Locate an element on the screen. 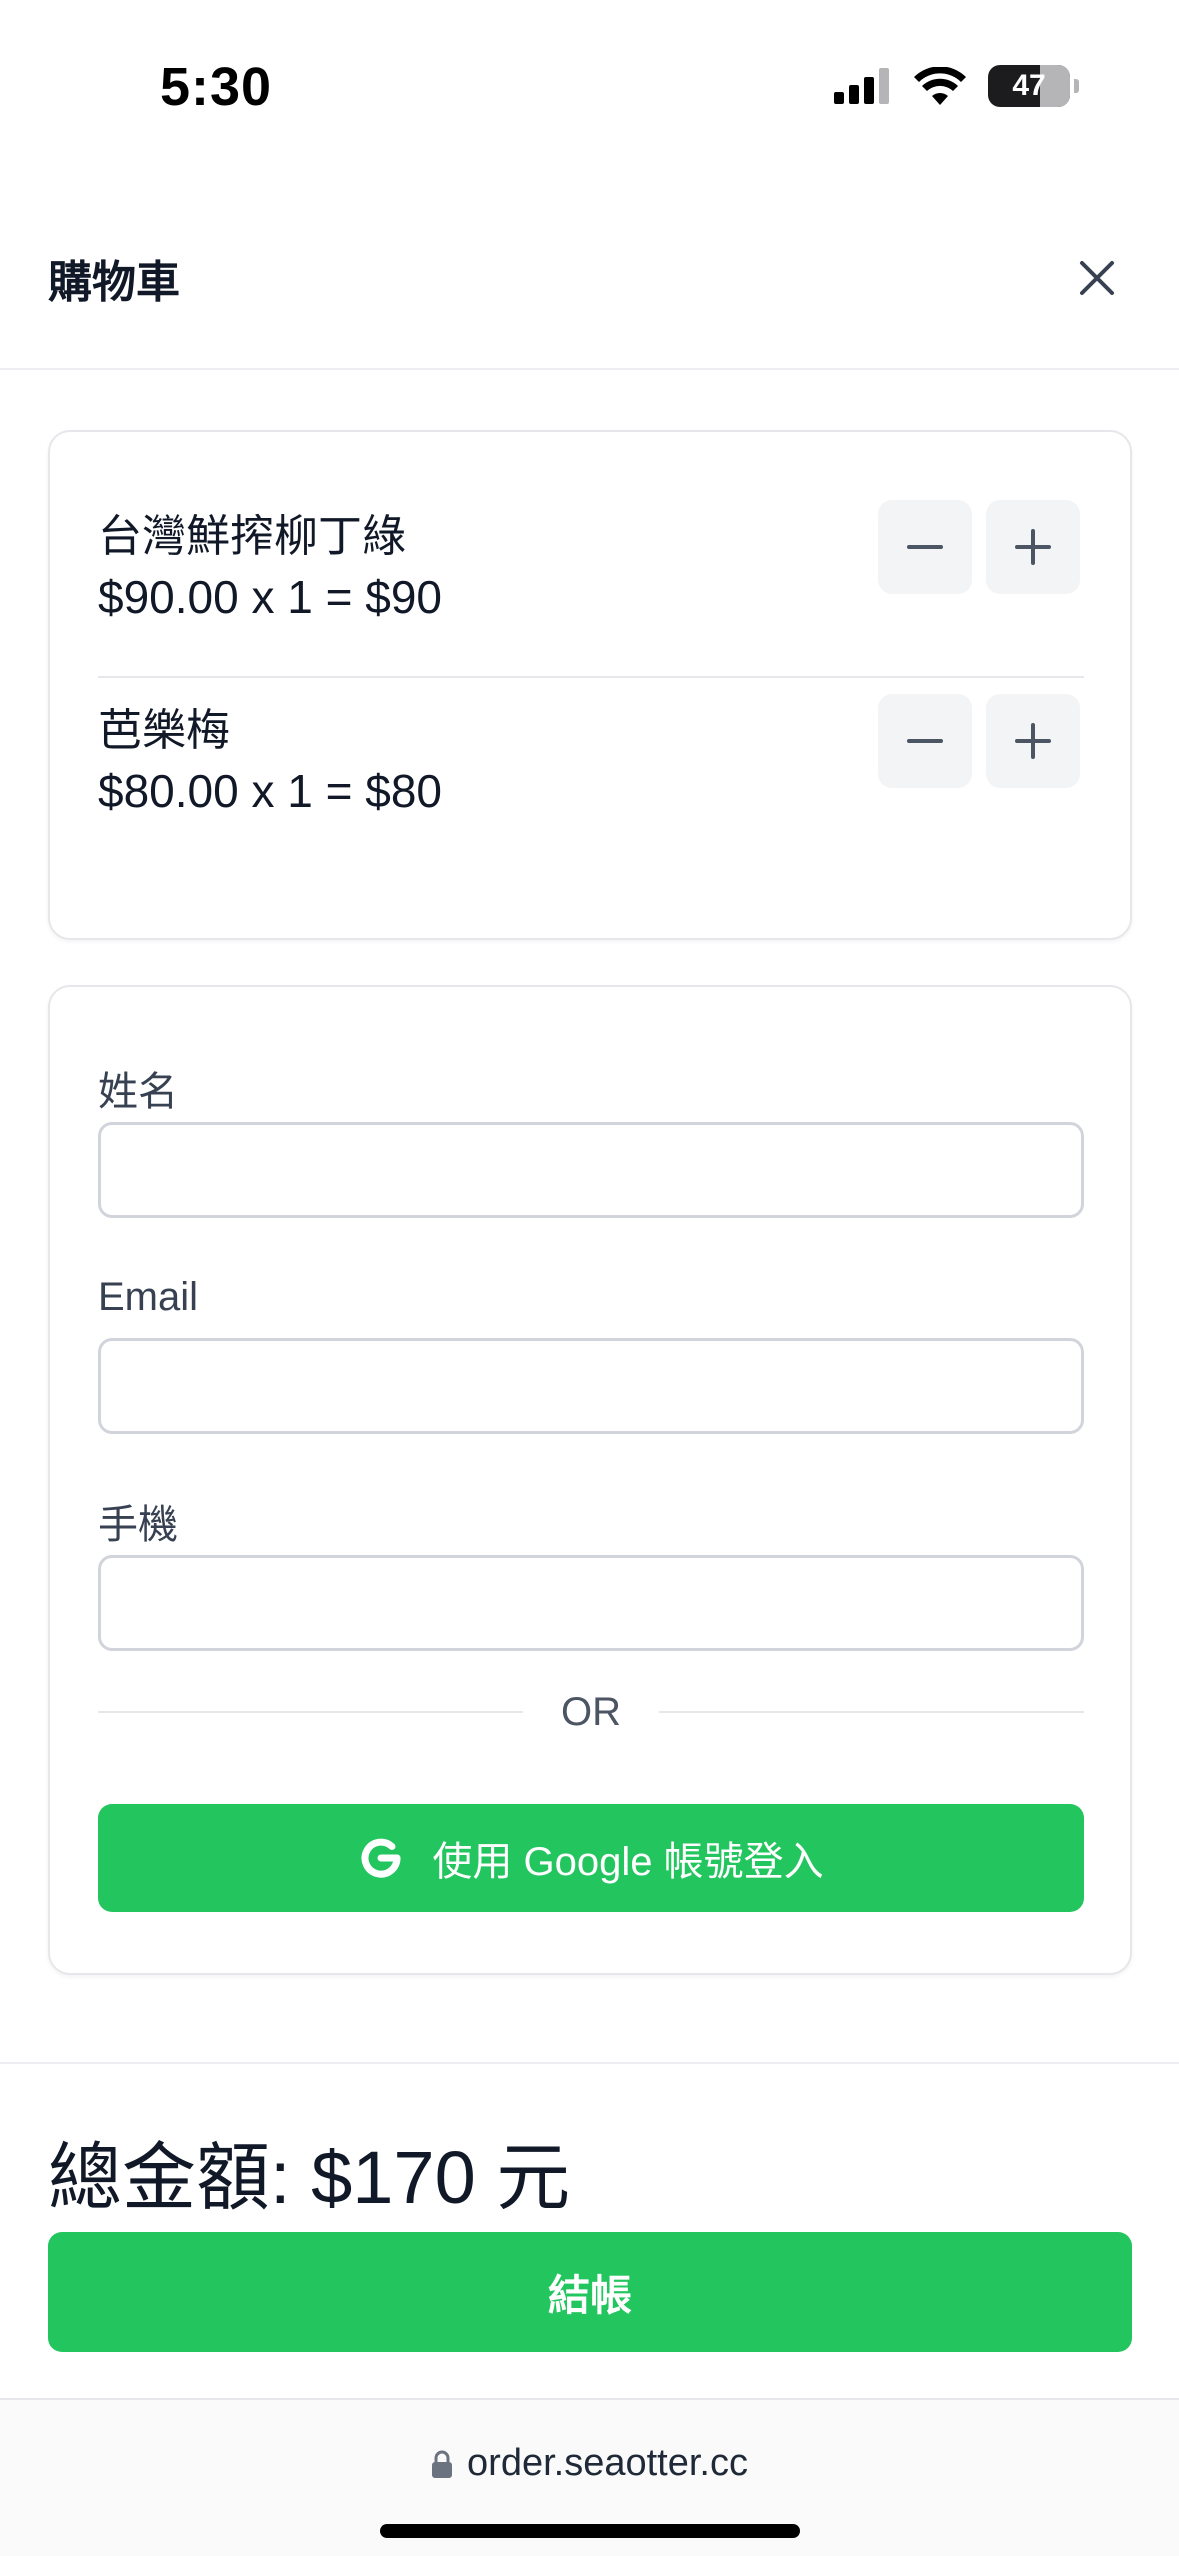 This screenshot has height=2556, width=1179. or-divider: OR is located at coordinates (591, 1712).